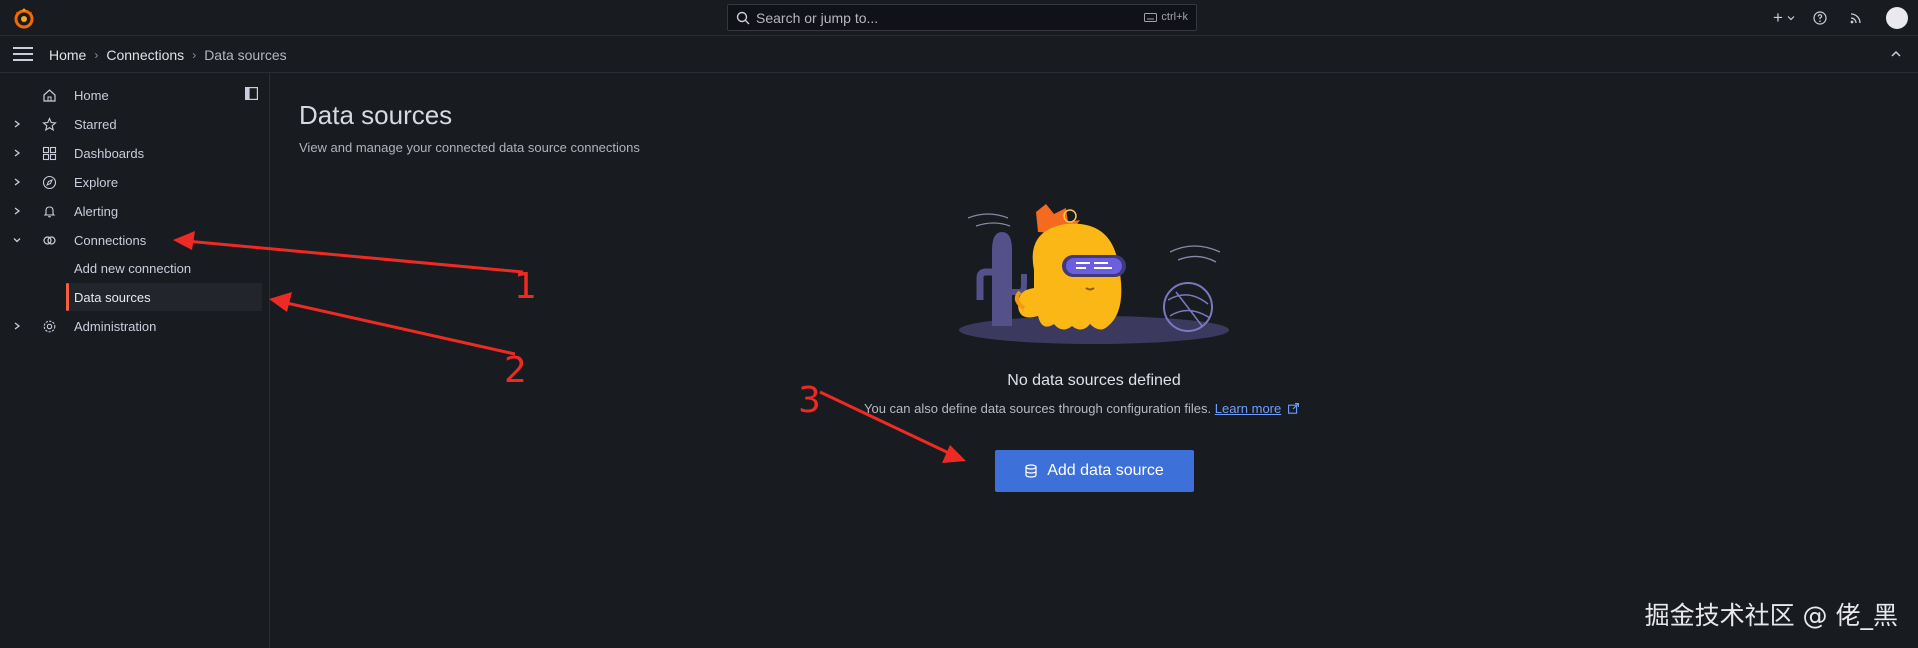 This screenshot has height=648, width=1918. I want to click on sidebar-item-label: Connections, so click(110, 240).